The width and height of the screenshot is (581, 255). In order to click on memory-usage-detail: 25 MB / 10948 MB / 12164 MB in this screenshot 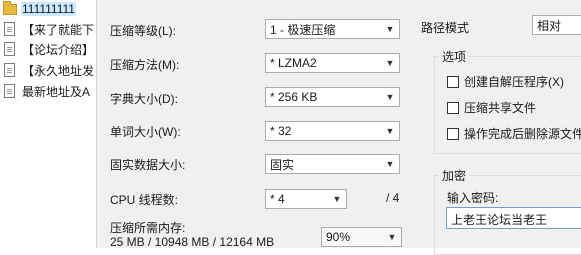, I will do `click(192, 242)`.